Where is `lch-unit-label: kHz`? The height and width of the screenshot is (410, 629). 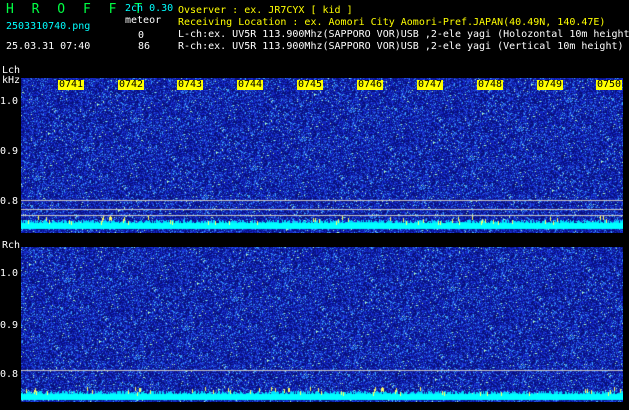
lch-unit-label: kHz is located at coordinates (11, 80).